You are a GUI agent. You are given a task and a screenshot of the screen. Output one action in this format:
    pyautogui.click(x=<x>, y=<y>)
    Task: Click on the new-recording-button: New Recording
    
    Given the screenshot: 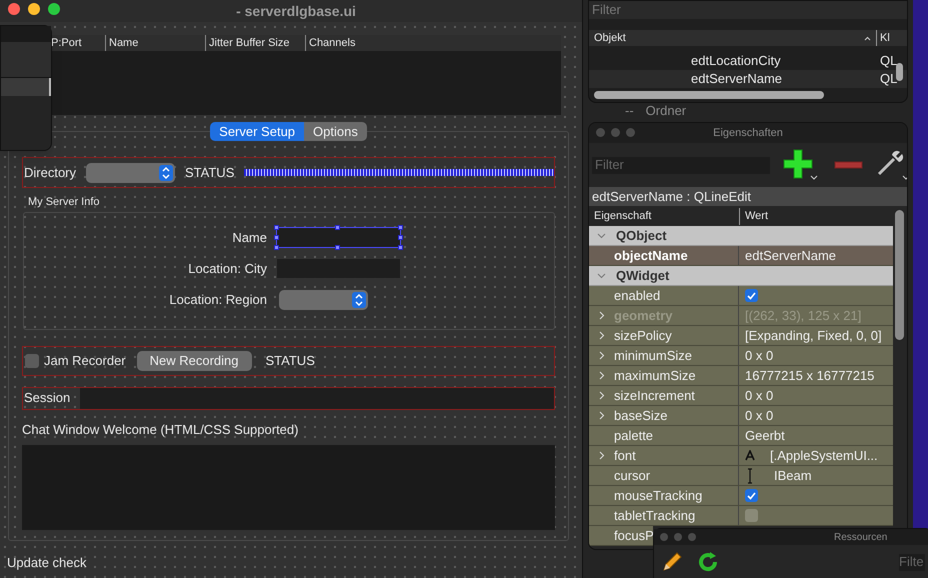 What is the action you would take?
    pyautogui.click(x=194, y=360)
    